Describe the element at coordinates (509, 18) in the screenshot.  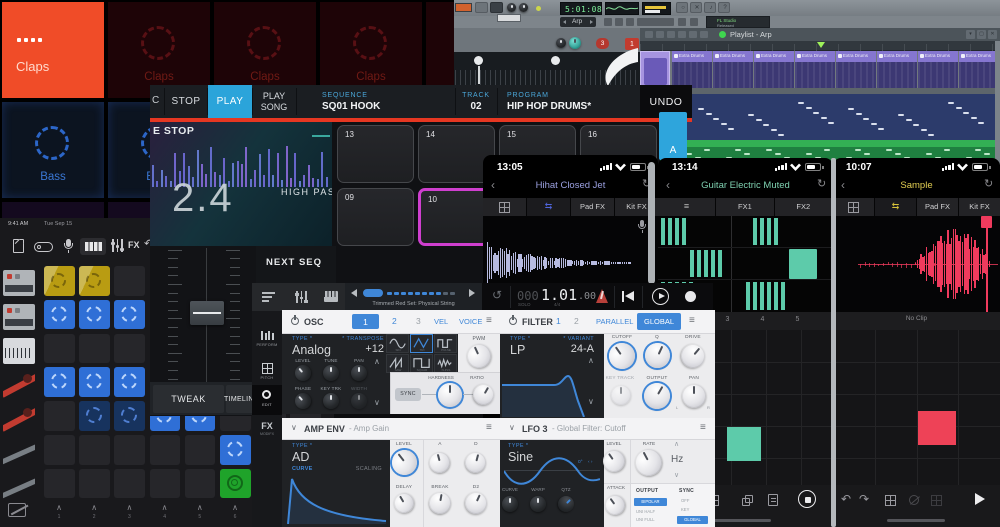
I see `fl-tempo-box` at that location.